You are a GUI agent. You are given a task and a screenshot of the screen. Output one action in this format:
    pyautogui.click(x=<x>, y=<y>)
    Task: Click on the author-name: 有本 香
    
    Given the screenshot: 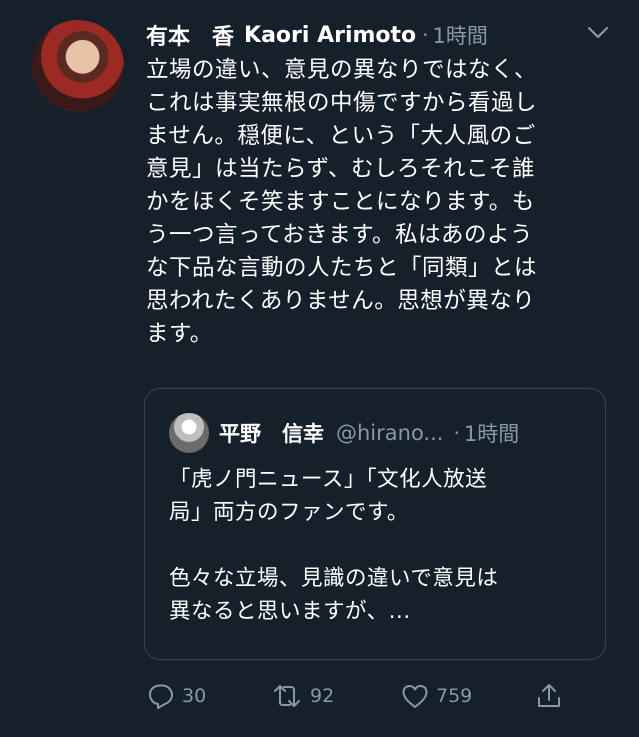 What is the action you would take?
    pyautogui.click(x=190, y=35)
    